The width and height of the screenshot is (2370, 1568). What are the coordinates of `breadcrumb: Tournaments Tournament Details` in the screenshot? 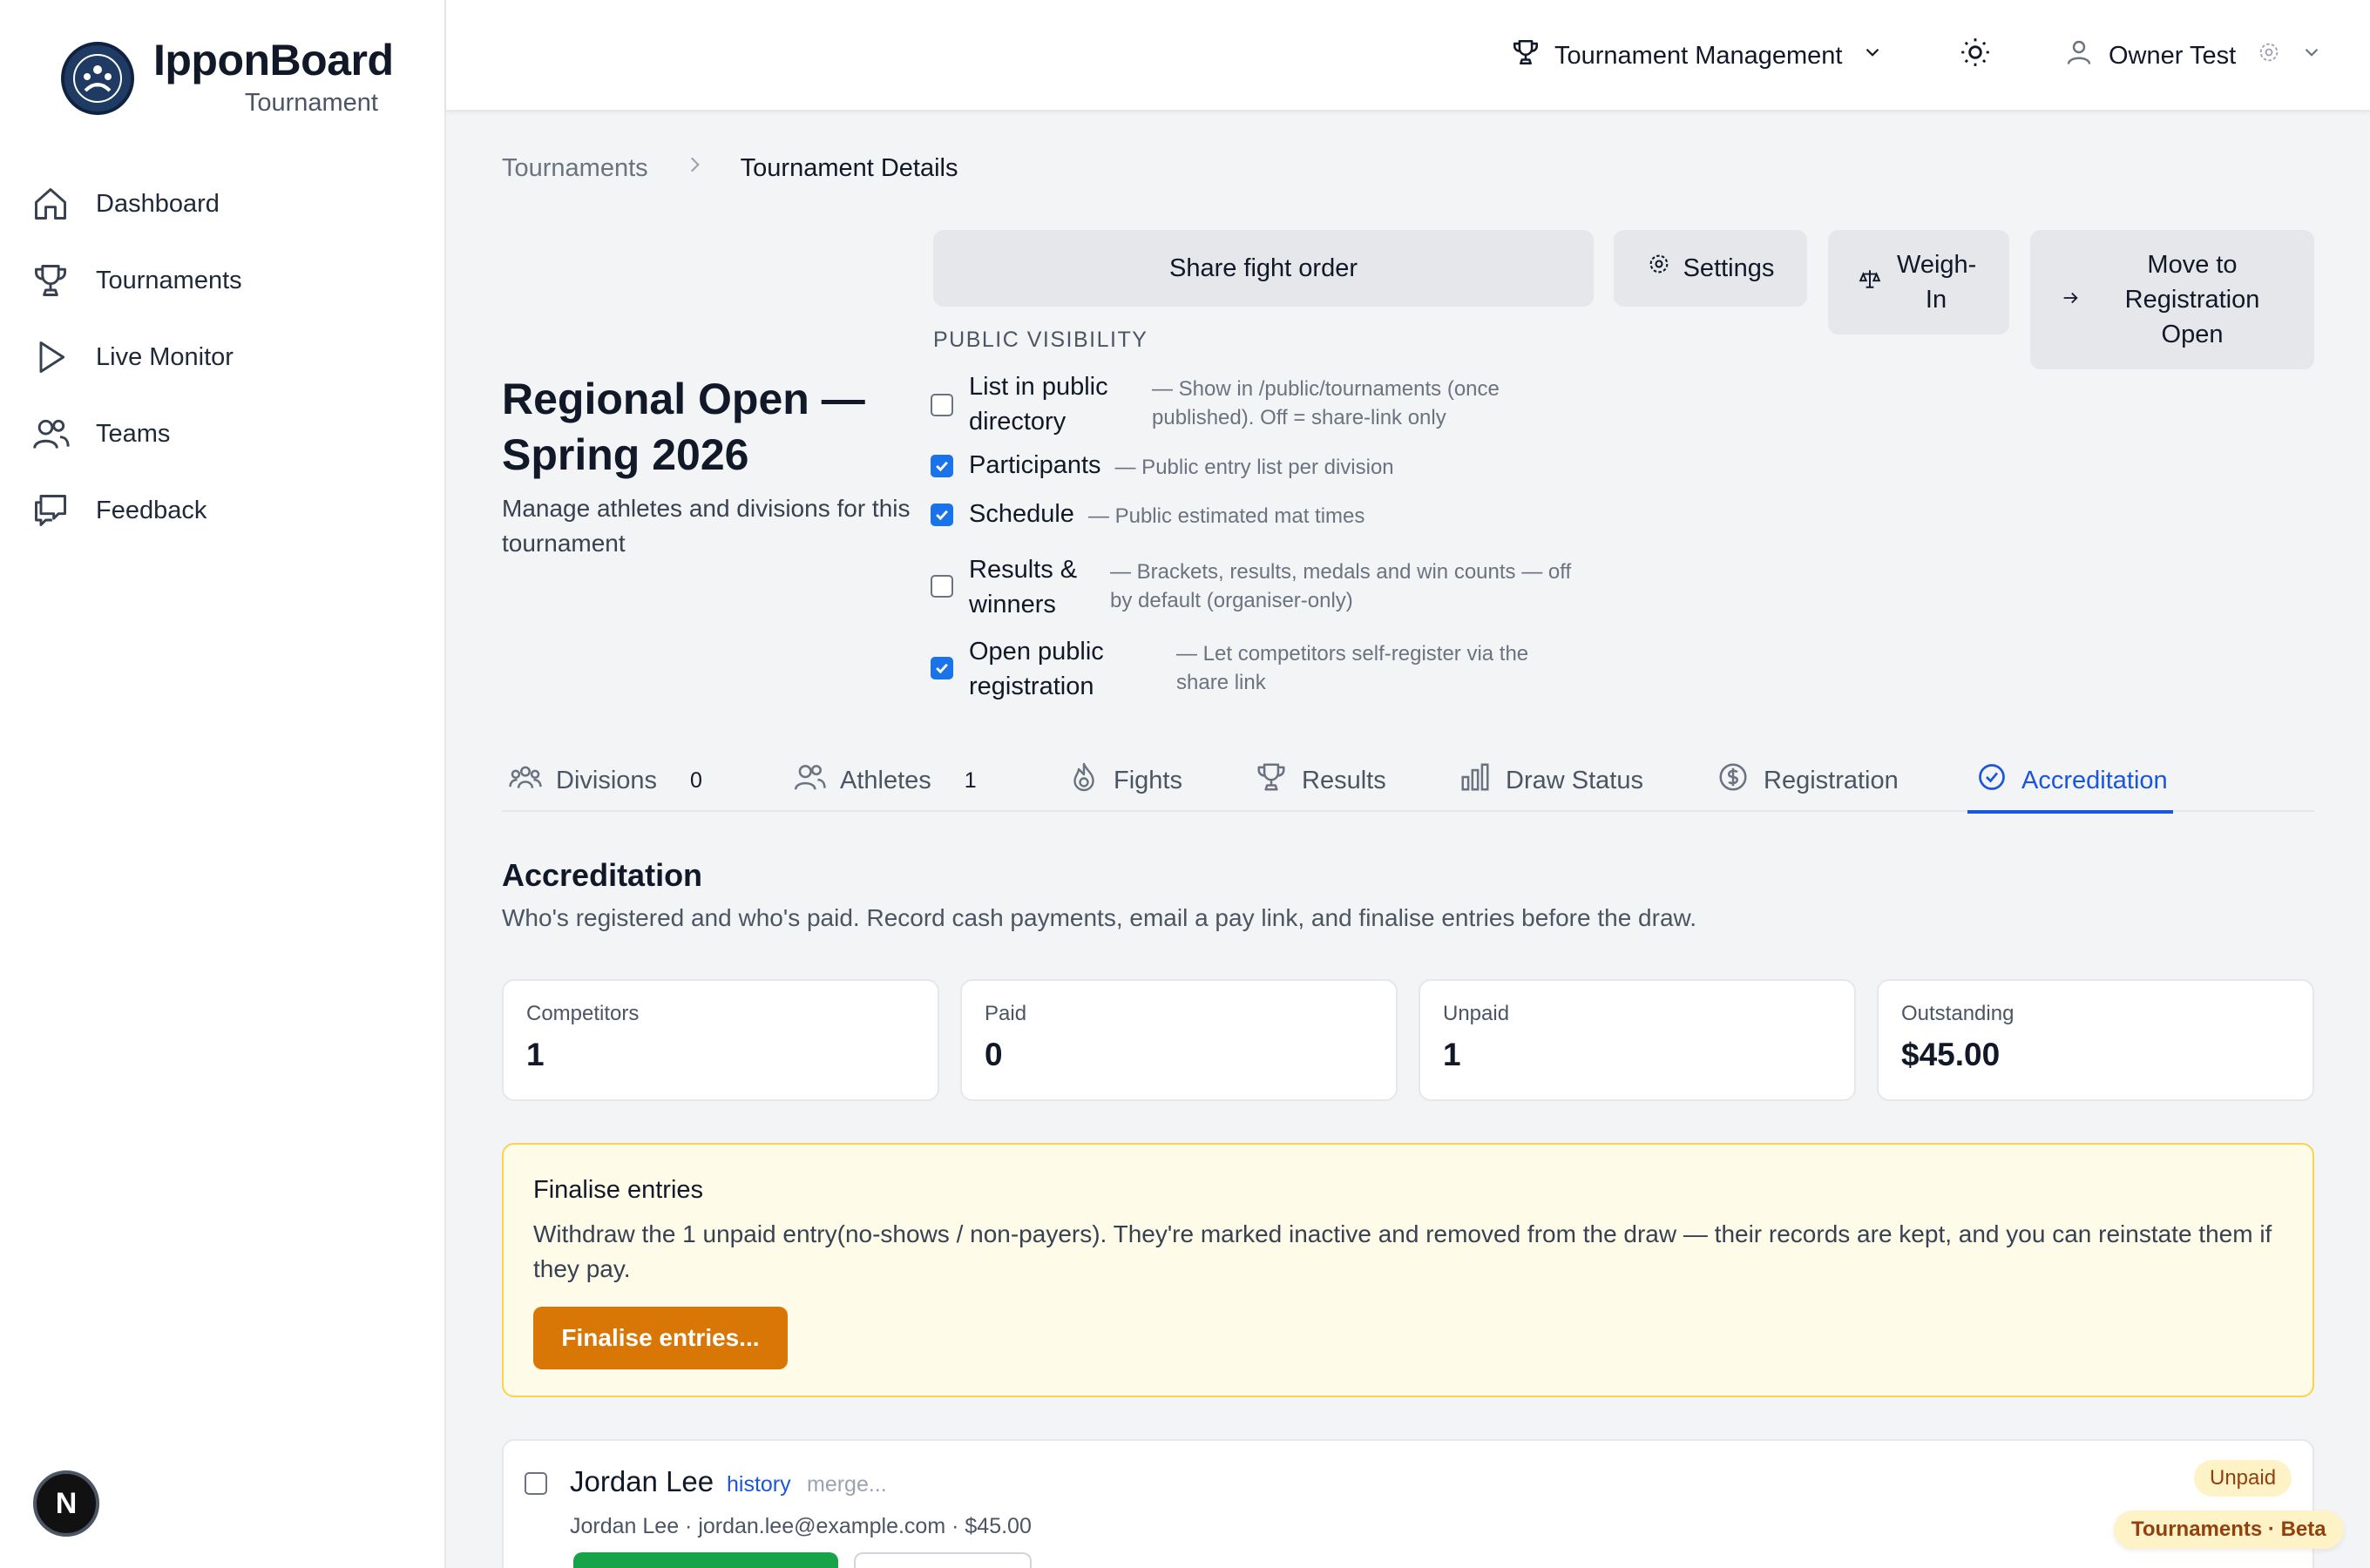 It's located at (730, 168).